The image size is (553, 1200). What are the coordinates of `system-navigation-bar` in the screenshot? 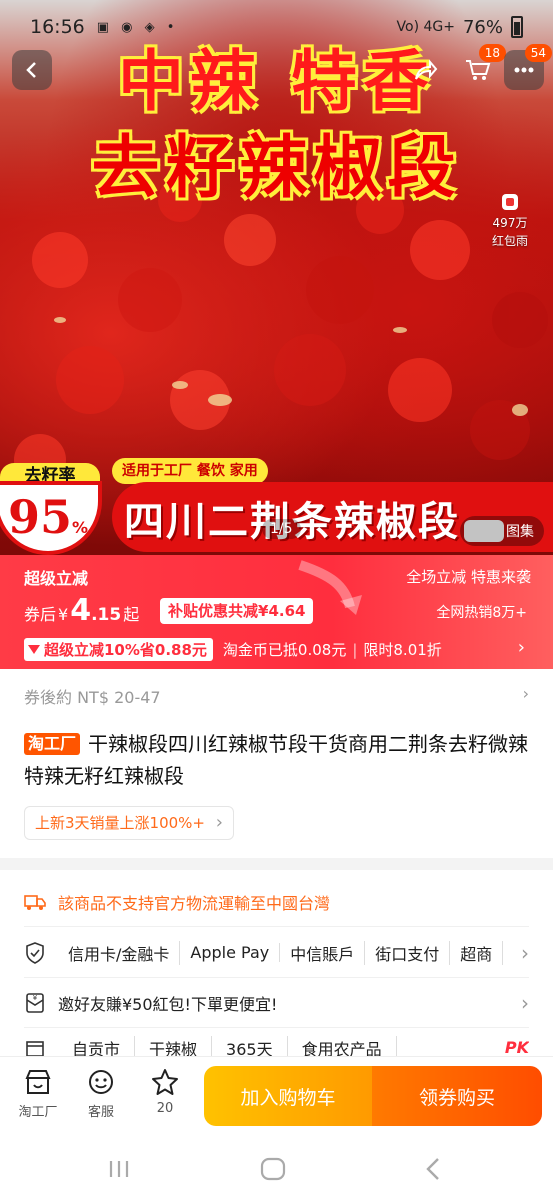 It's located at (276, 1169).